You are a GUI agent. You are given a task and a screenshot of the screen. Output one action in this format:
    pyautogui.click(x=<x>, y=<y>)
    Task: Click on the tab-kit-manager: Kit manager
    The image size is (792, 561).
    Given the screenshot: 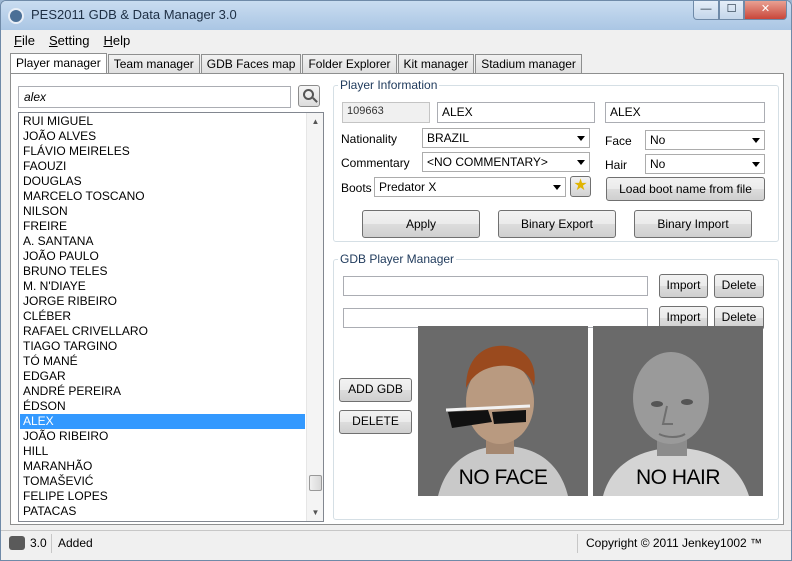 What is the action you would take?
    pyautogui.click(x=436, y=63)
    